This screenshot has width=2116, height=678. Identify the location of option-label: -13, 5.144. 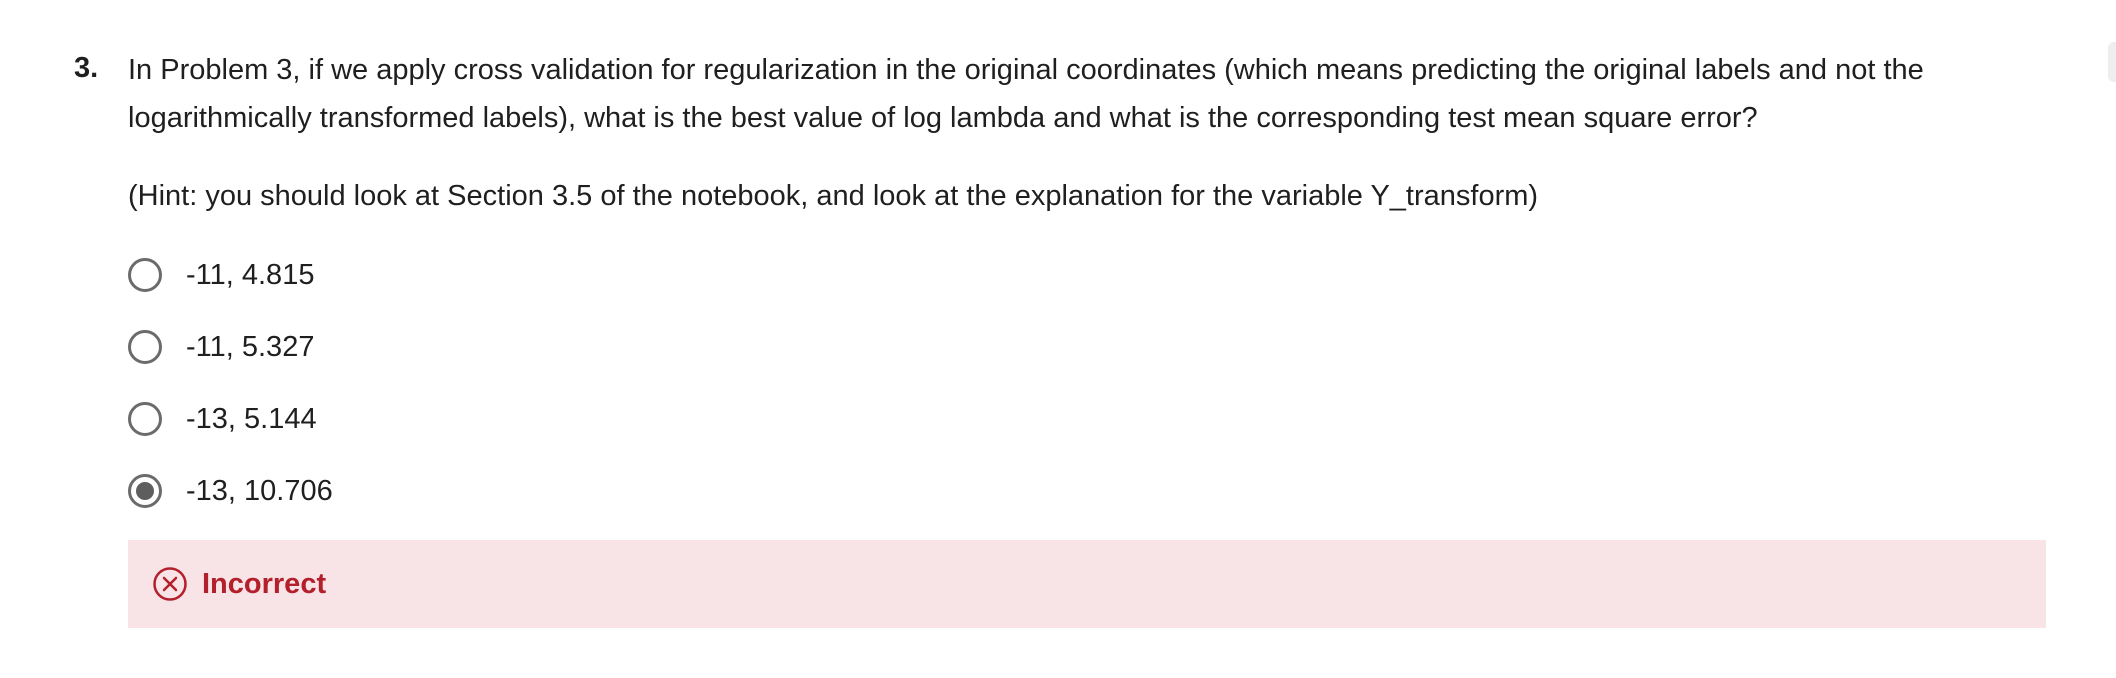
(251, 419).